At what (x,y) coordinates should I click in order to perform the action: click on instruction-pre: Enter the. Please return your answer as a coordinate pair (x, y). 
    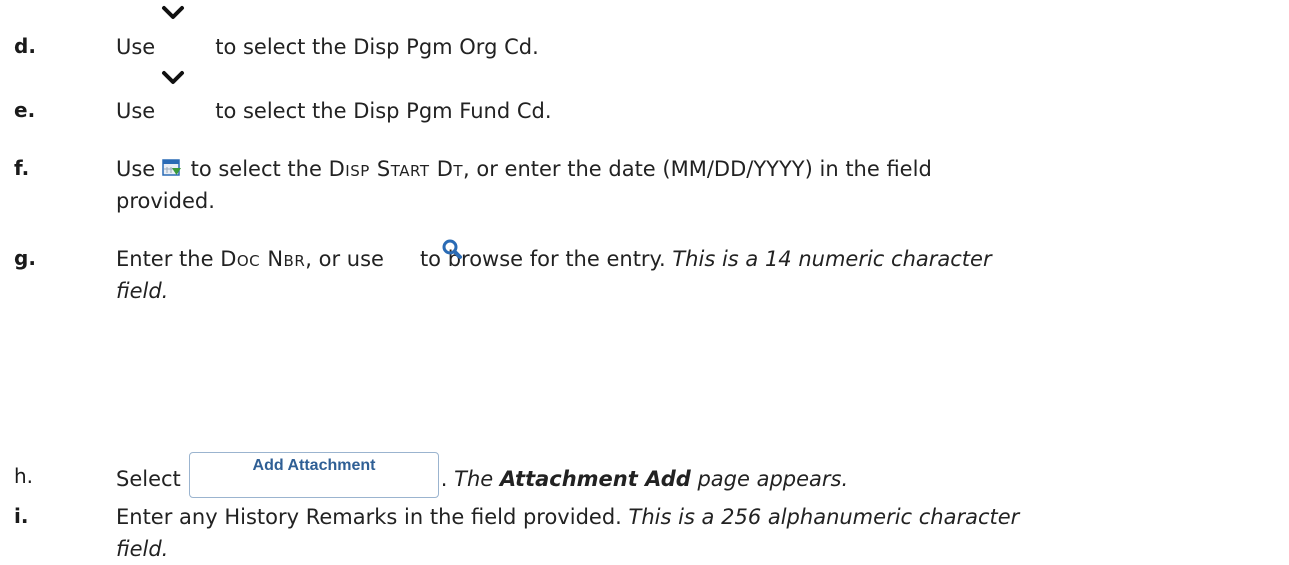
    Looking at the image, I should click on (165, 259).